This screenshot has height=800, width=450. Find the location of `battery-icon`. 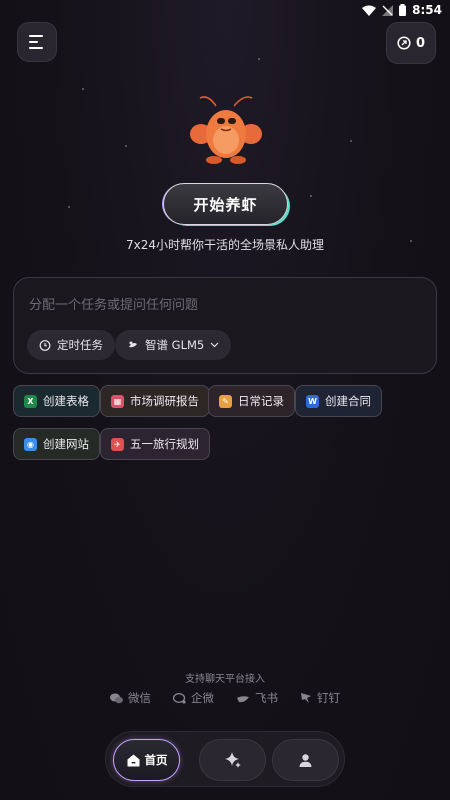

battery-icon is located at coordinates (403, 10).